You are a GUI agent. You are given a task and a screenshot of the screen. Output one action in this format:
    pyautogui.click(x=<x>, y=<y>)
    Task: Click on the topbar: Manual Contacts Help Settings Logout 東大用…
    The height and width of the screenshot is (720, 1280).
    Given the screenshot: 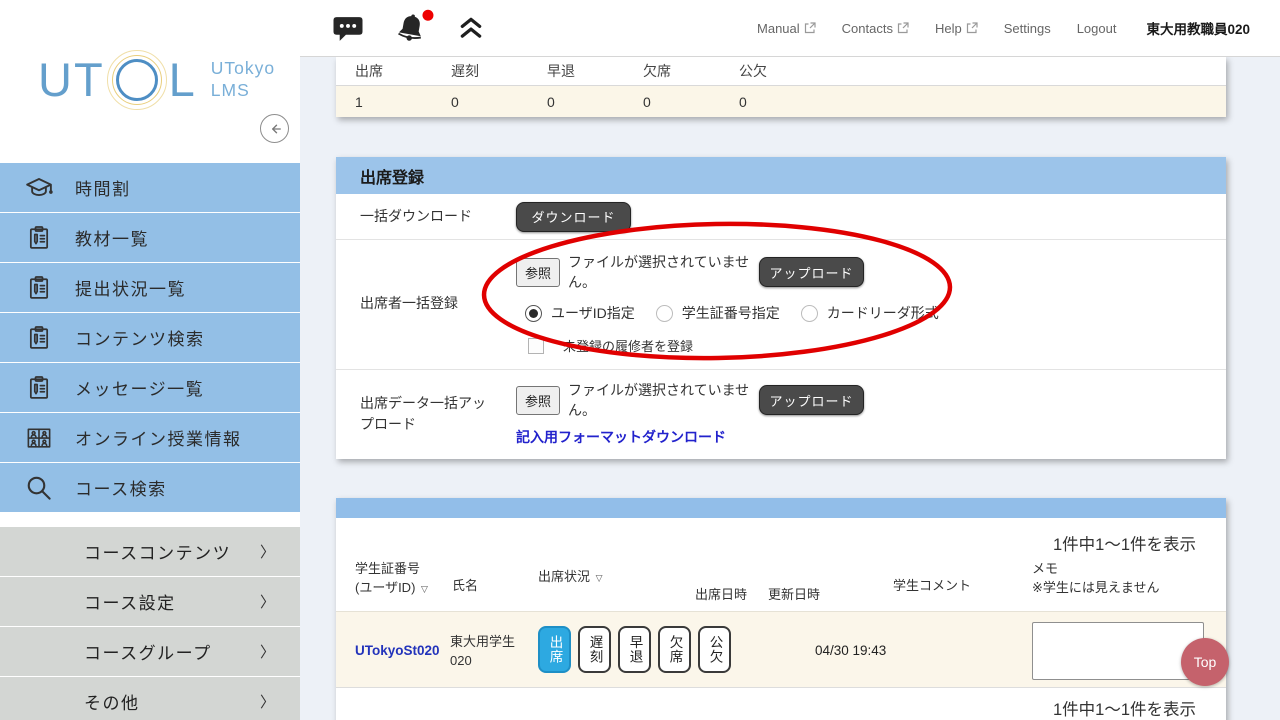 What is the action you would take?
    pyautogui.click(x=790, y=28)
    